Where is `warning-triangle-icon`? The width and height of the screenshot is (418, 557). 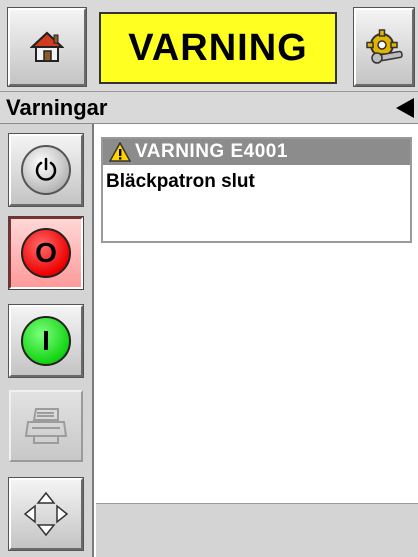 warning-triangle-icon is located at coordinates (120, 152).